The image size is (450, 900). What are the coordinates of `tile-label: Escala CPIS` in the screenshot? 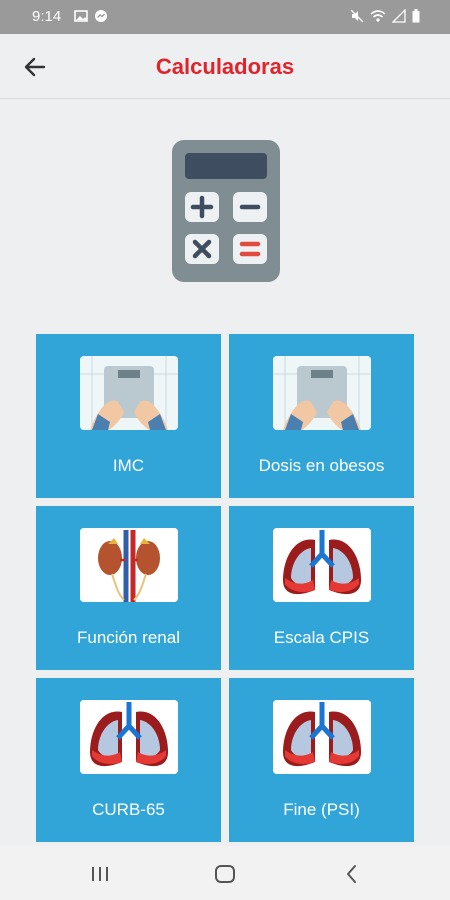 It's located at (321, 637).